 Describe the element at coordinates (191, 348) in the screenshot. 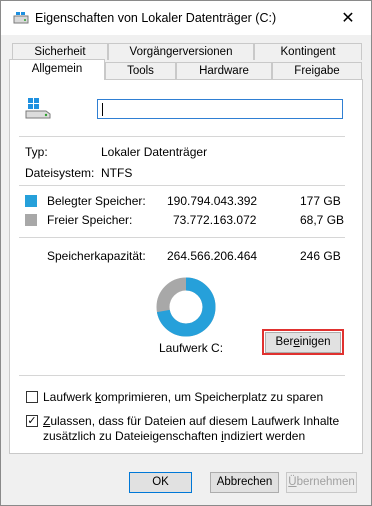

I see `drive-label: Laufwerk C:` at that location.